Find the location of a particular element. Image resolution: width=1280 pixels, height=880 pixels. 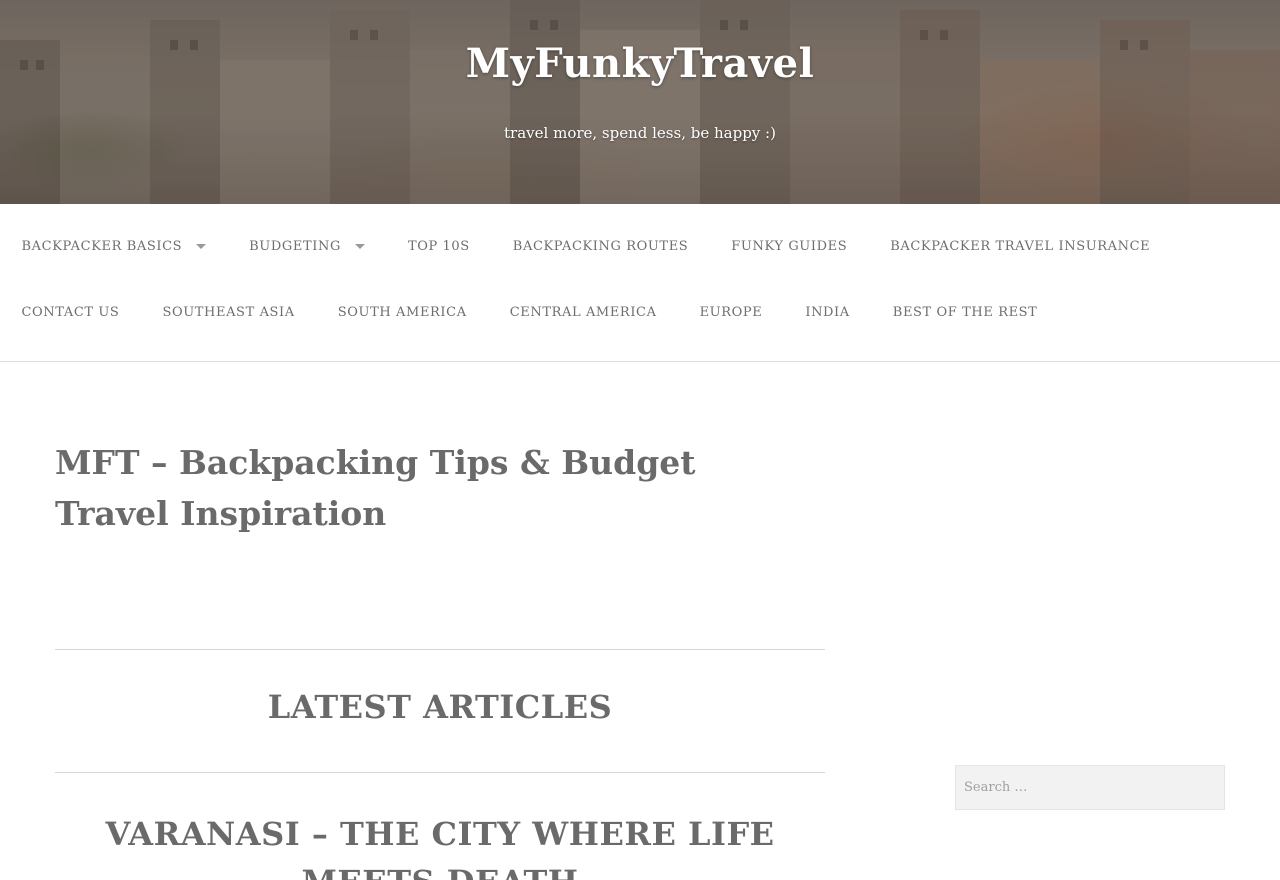

section-title-latest-articles: LATEST ARTICLES is located at coordinates (440, 707).